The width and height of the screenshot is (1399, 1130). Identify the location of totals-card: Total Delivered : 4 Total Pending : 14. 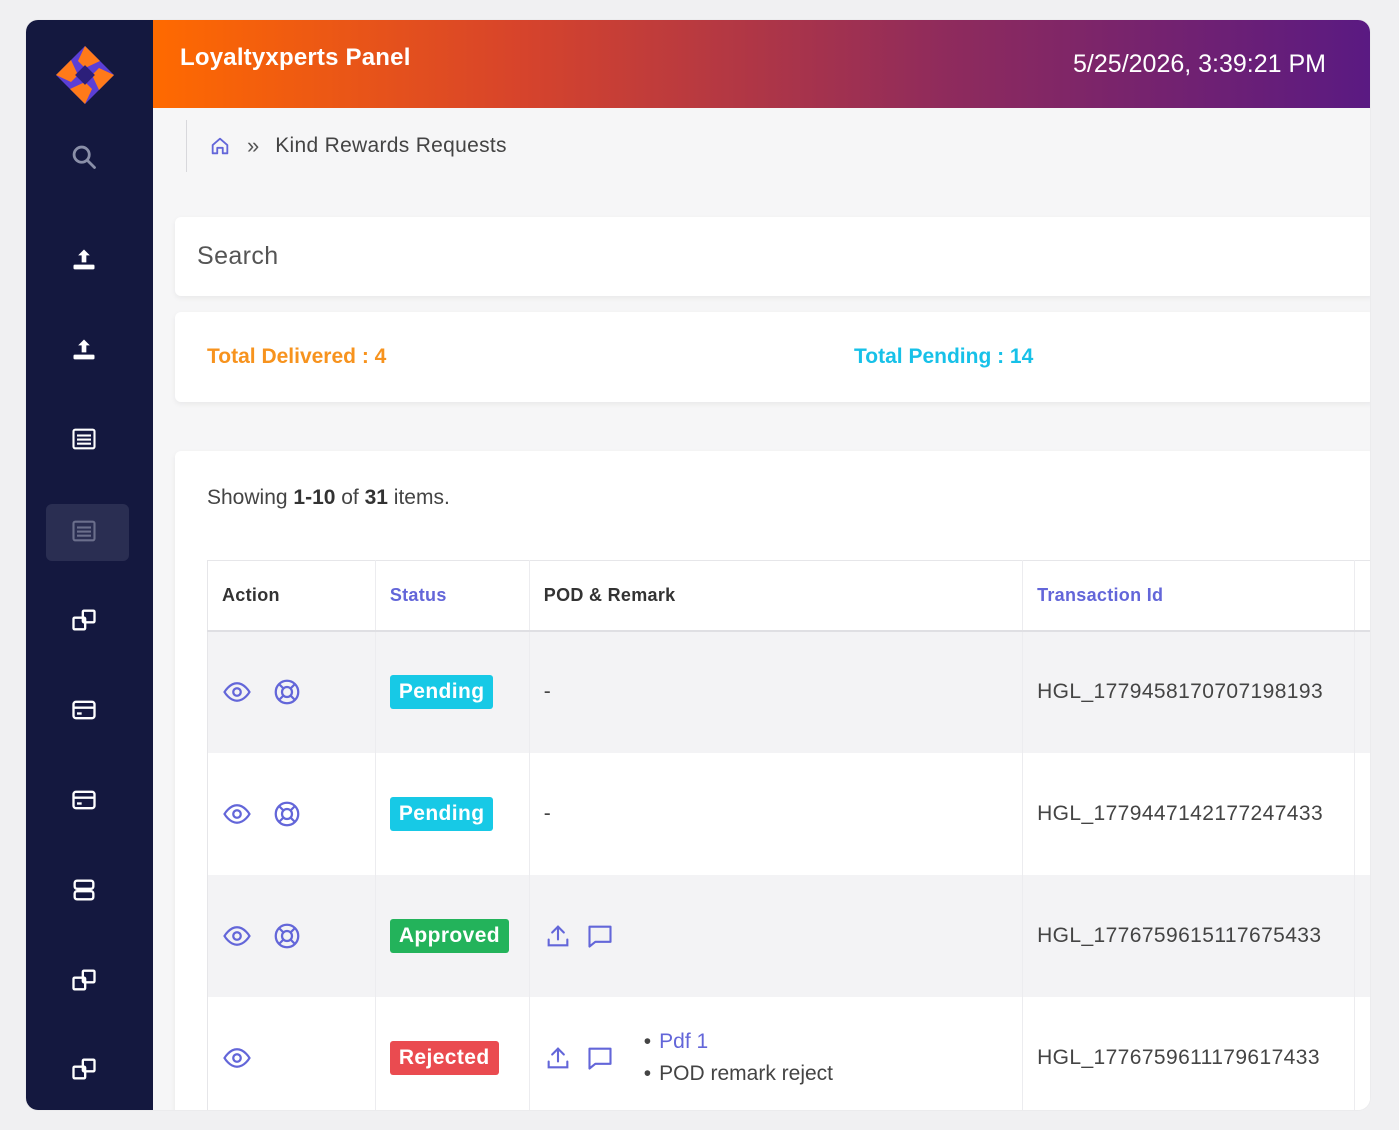
(772, 357).